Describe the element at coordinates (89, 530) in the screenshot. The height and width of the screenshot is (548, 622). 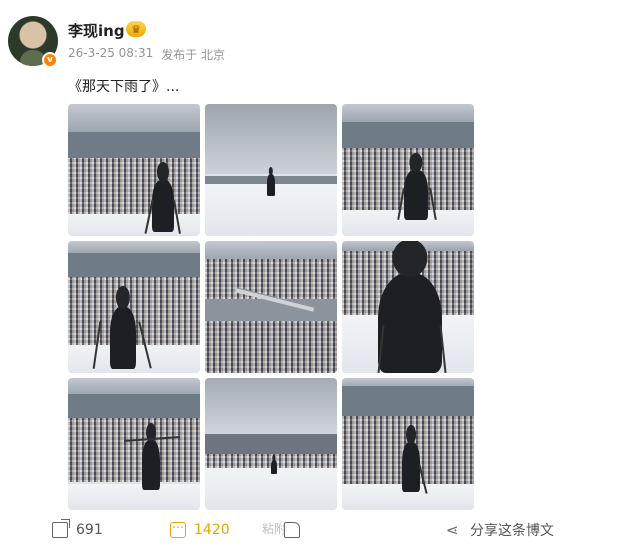
I see `share-count: 691` at that location.